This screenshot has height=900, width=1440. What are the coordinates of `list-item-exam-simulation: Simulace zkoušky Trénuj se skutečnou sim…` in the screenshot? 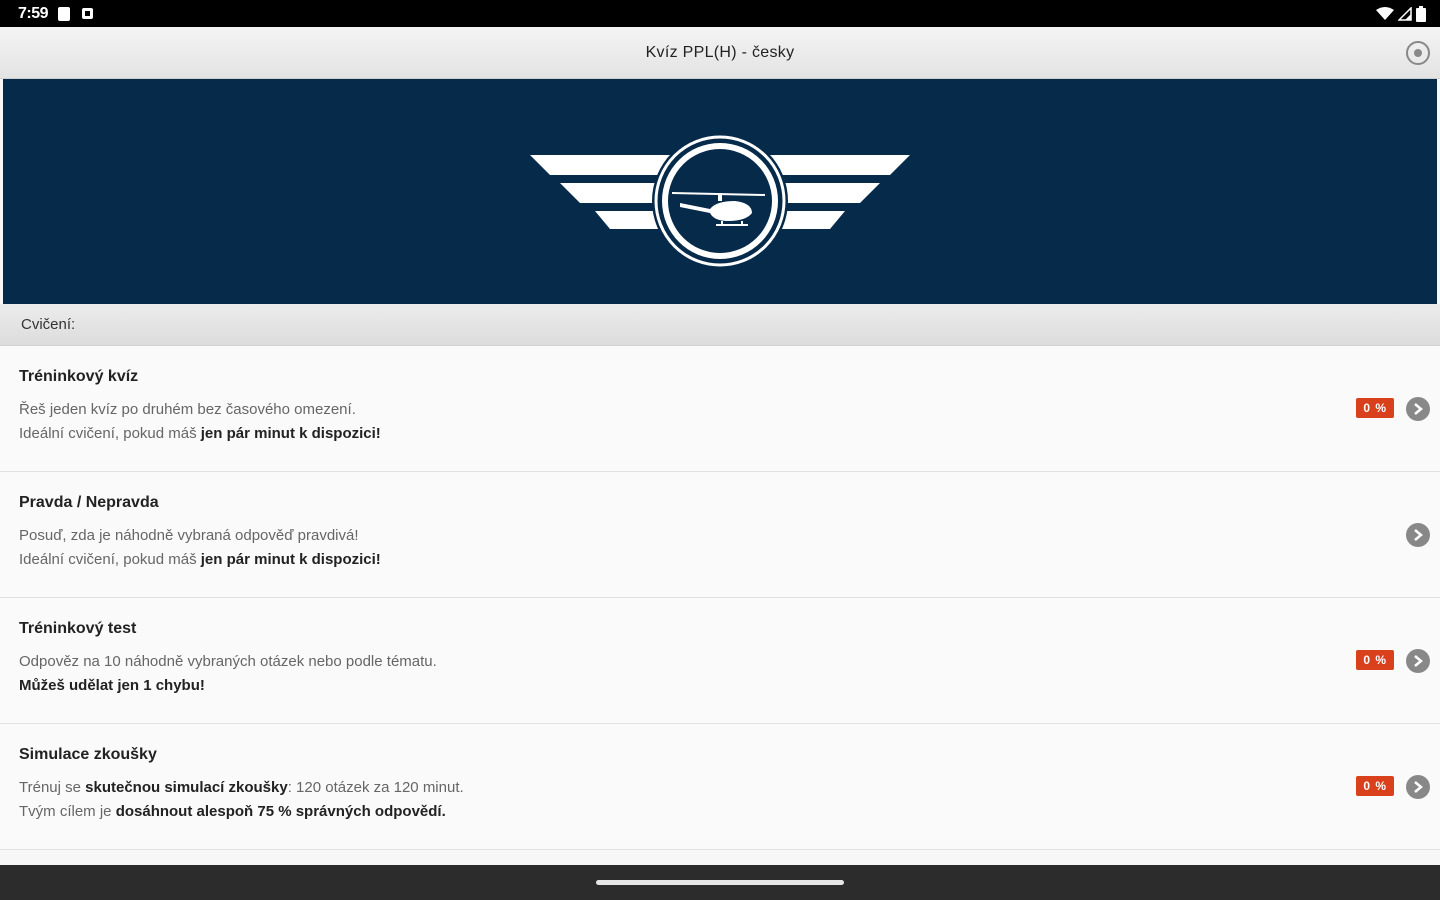 It's located at (720, 787).